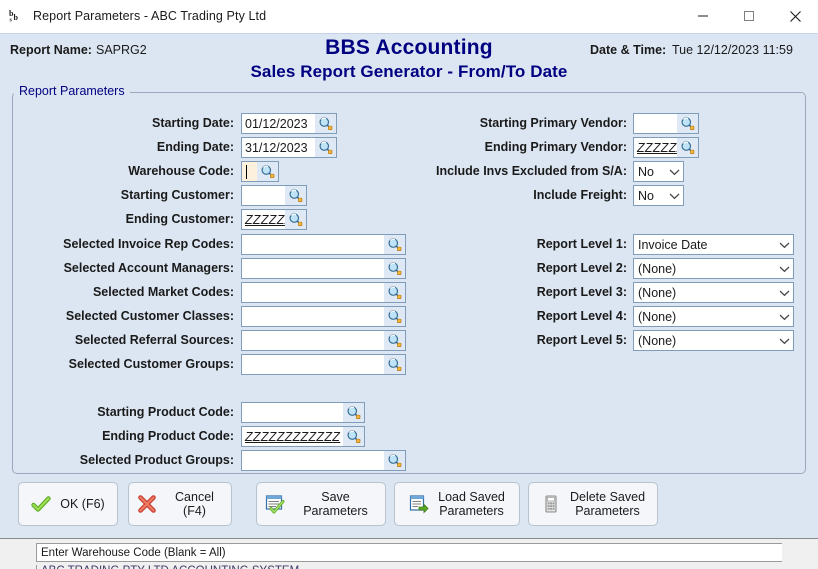 This screenshot has height=569, width=818. Describe the element at coordinates (263, 219) in the screenshot. I see `field-ending-customer-value: ZZZZZZ` at that location.